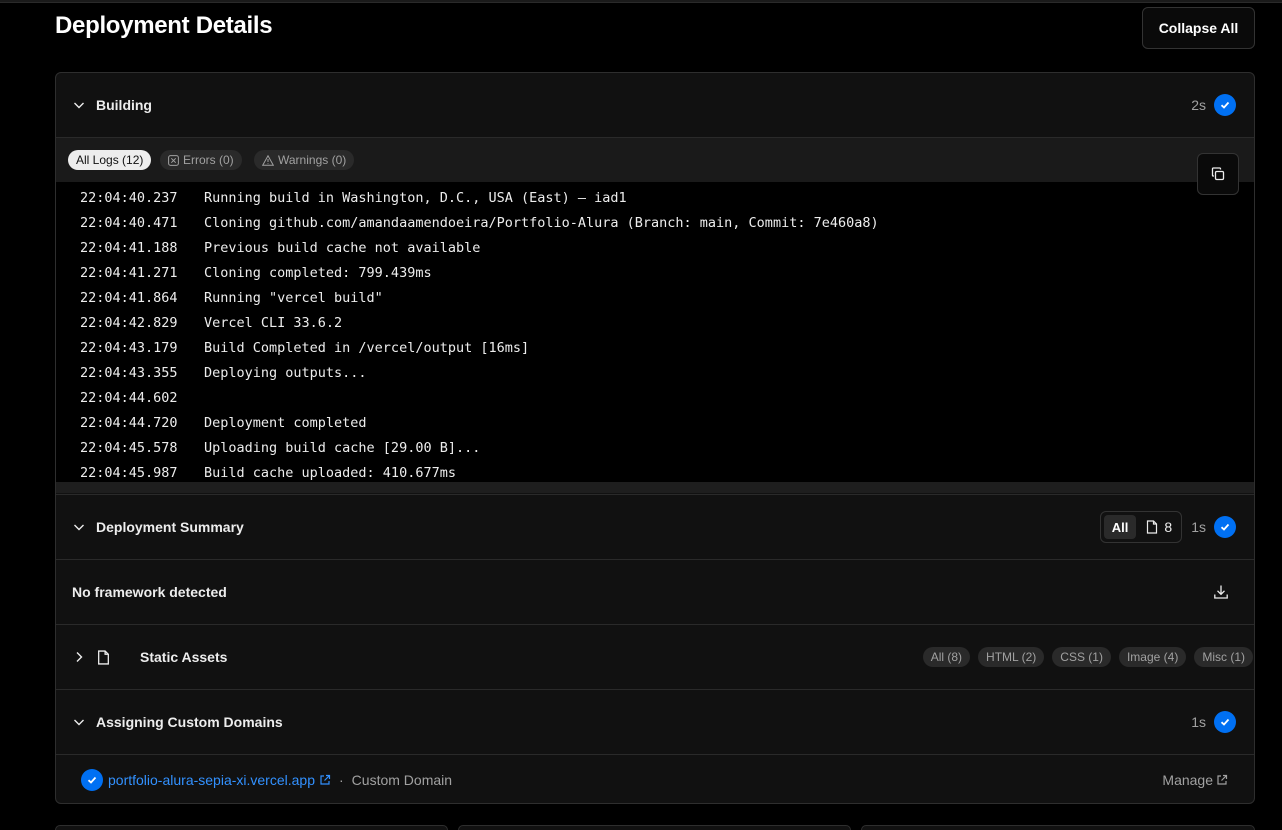 The height and width of the screenshot is (830, 1282). Describe the element at coordinates (170, 527) in the screenshot. I see `summary-title: Deployment Summary` at that location.